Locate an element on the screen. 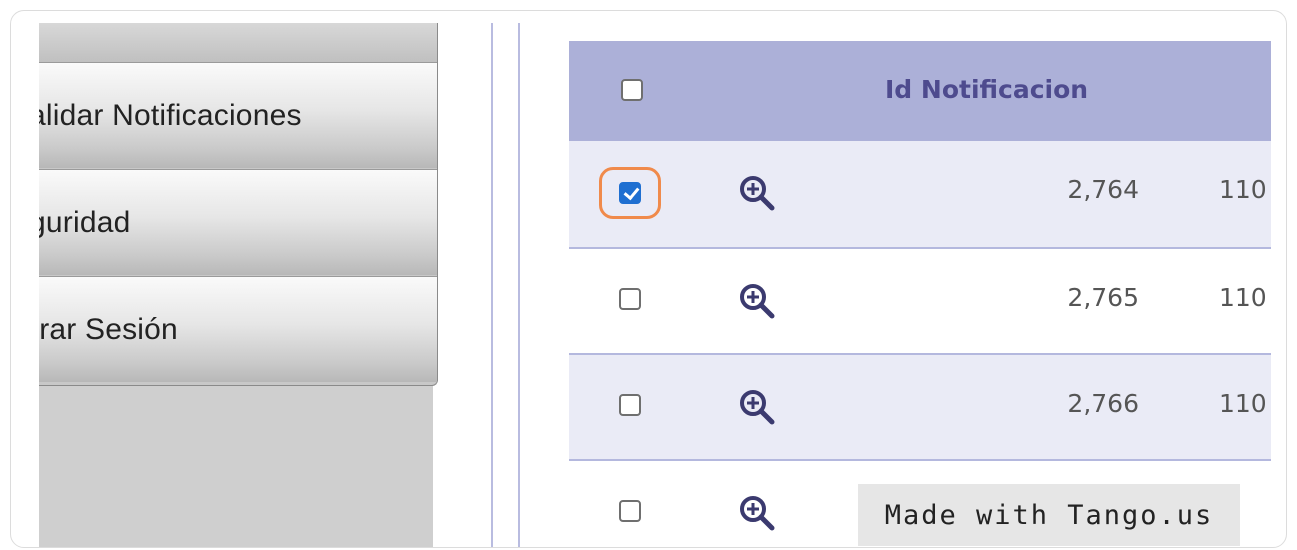 This screenshot has width=1297, height=550. tango-watermark: Made with Tango.us is located at coordinates (1049, 515).